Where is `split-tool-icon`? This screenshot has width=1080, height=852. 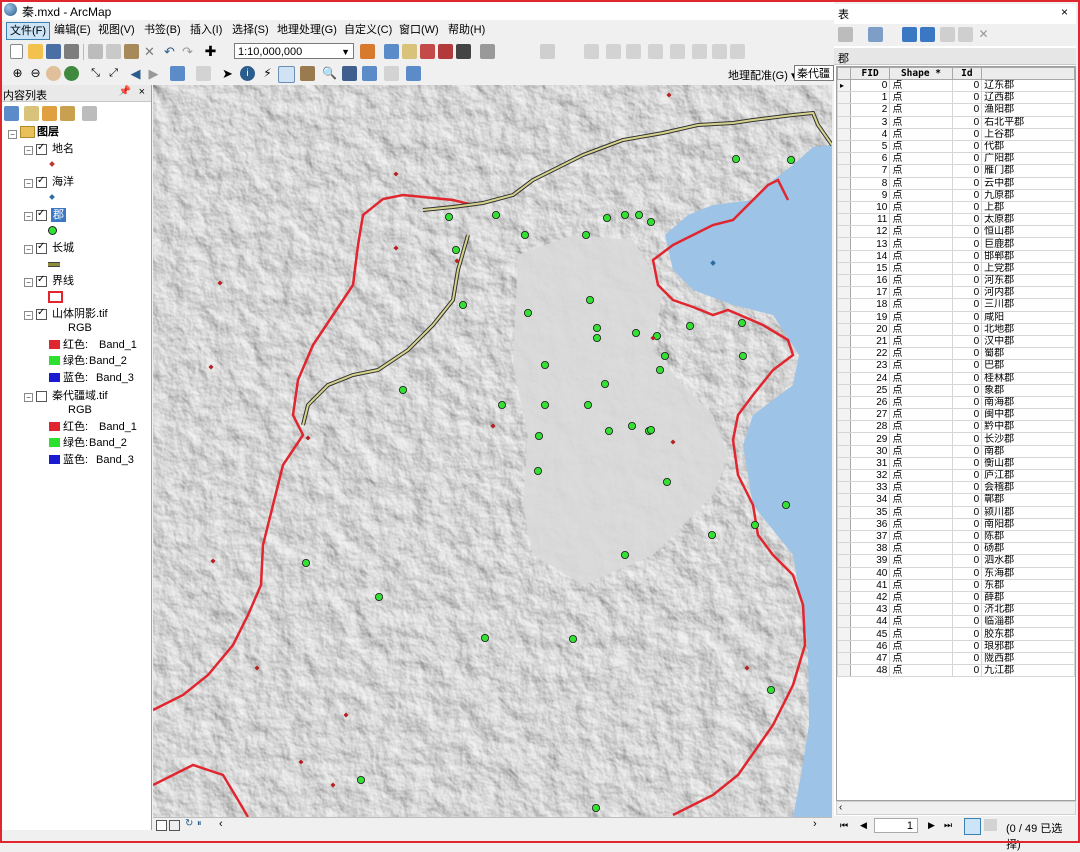
split-tool-icon is located at coordinates (633, 51).